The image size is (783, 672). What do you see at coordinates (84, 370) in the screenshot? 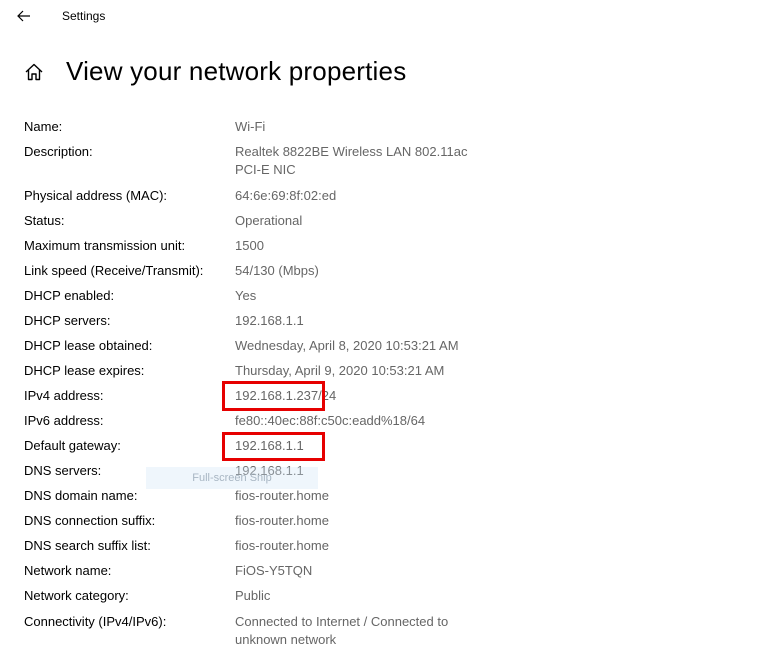
I see `property-label: DHCP lease expires:` at bounding box center [84, 370].